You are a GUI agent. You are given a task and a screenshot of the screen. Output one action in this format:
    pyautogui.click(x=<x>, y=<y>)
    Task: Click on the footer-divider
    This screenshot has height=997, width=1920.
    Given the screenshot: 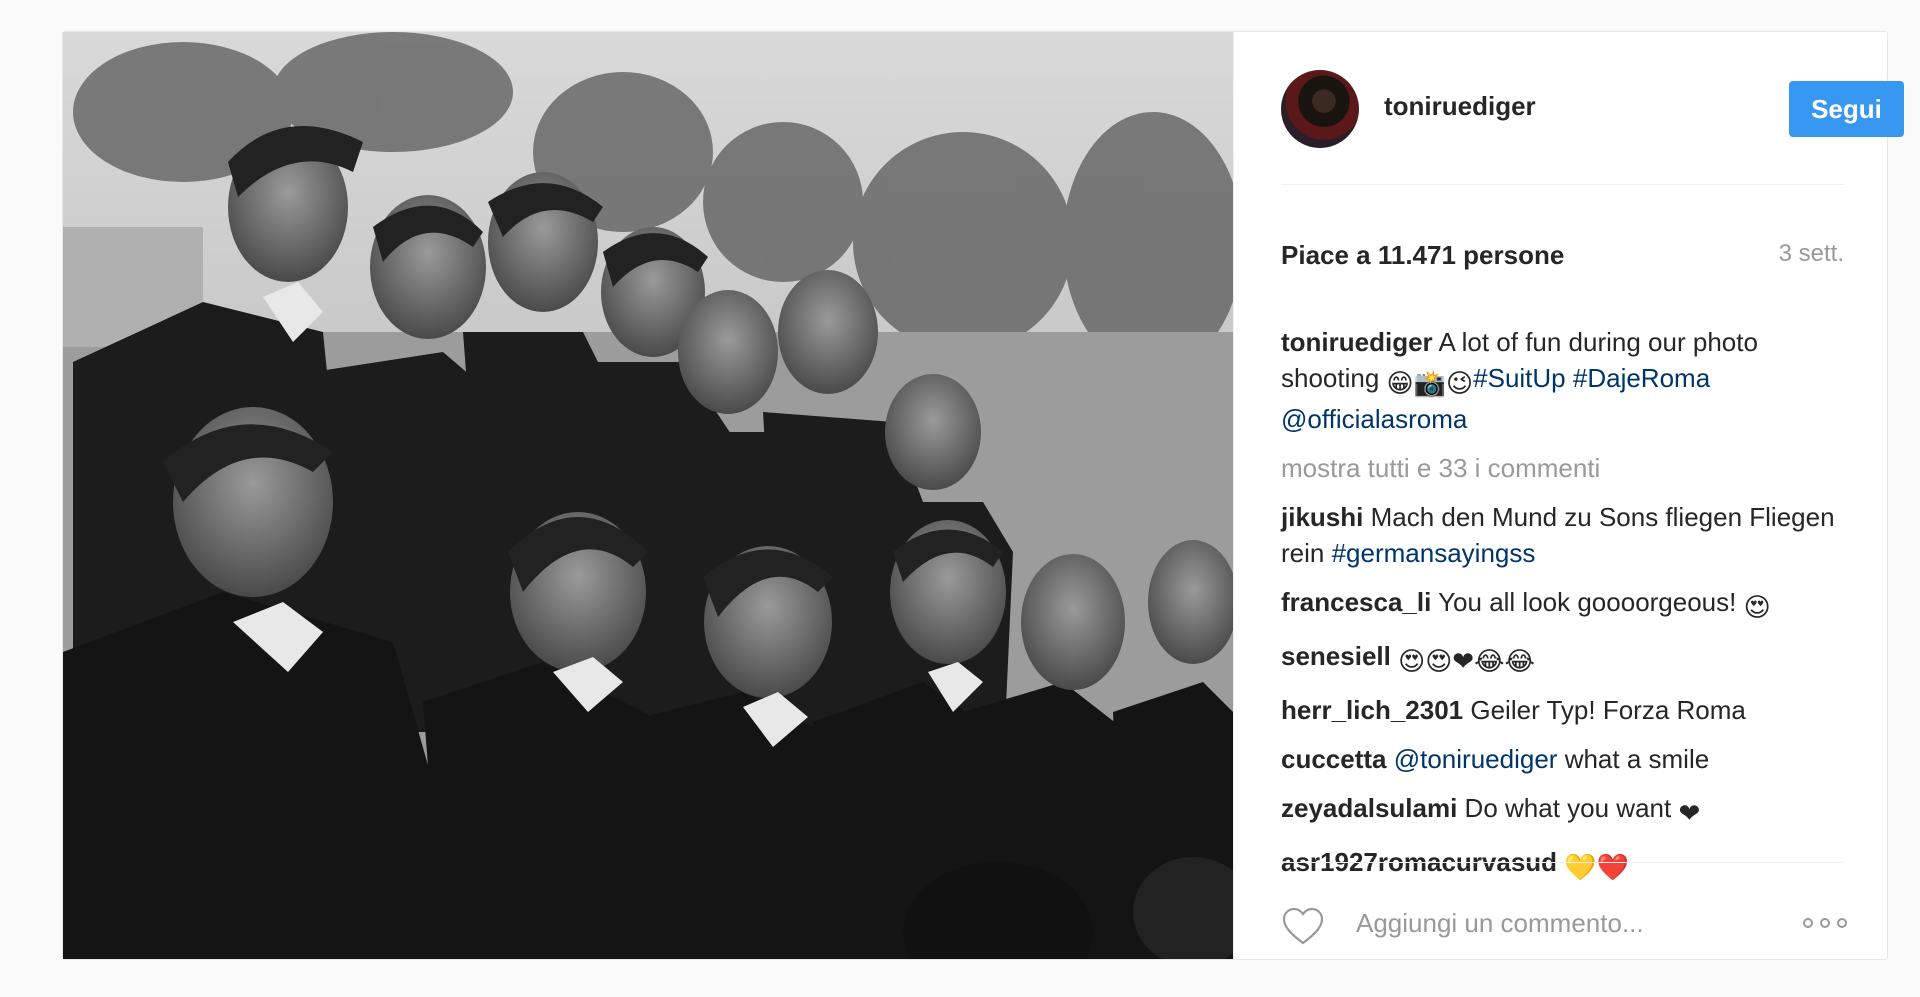 What is the action you would take?
    pyautogui.click(x=1562, y=862)
    